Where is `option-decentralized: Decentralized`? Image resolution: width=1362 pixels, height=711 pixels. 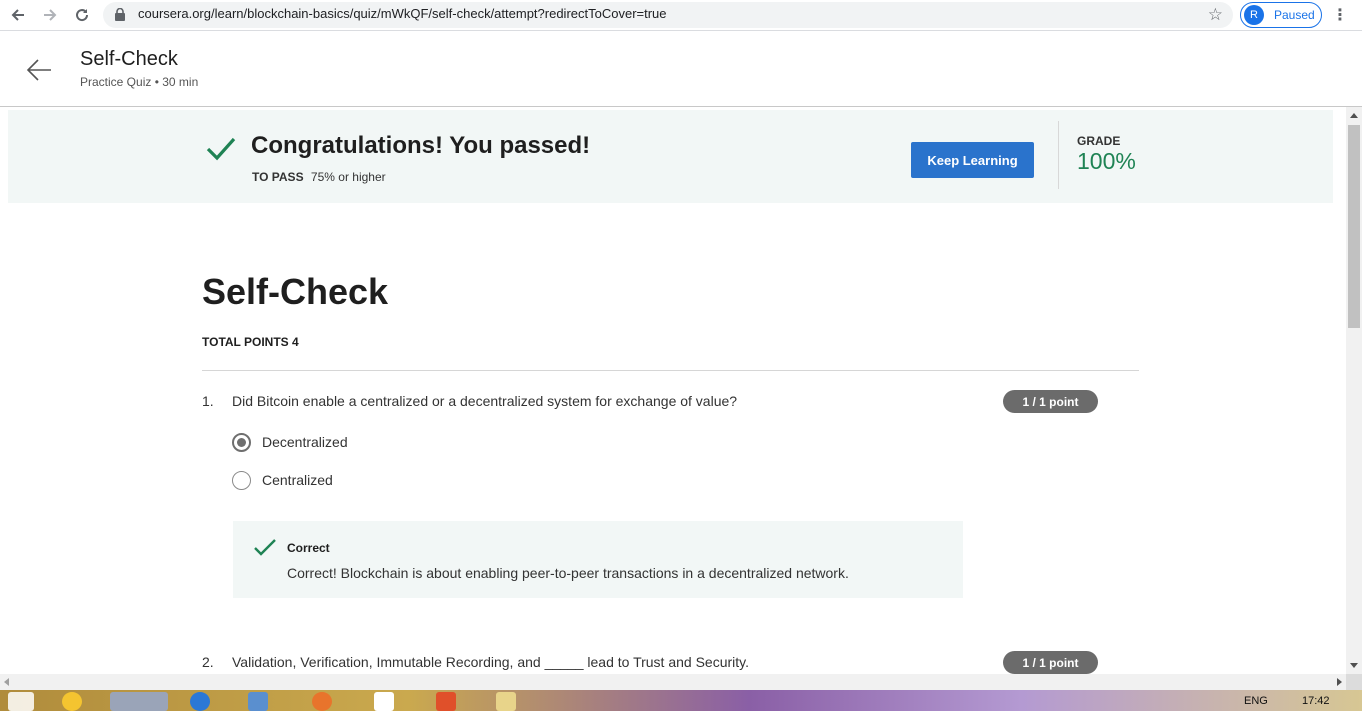 option-decentralized: Decentralized is located at coordinates (290, 442).